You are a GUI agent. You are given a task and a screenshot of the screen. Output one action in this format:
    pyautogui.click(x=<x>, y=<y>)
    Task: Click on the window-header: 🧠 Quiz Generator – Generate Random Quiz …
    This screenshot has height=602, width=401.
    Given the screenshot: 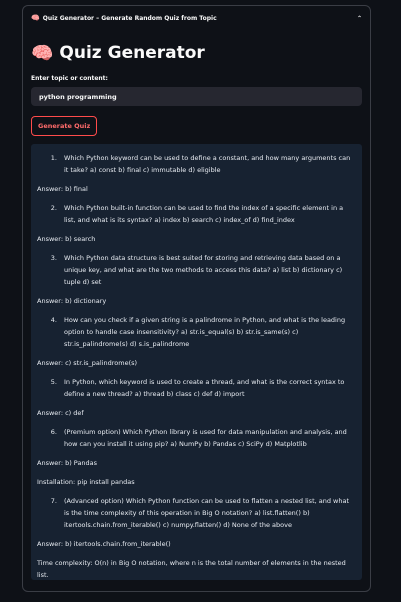 What is the action you would take?
    pyautogui.click(x=196, y=18)
    